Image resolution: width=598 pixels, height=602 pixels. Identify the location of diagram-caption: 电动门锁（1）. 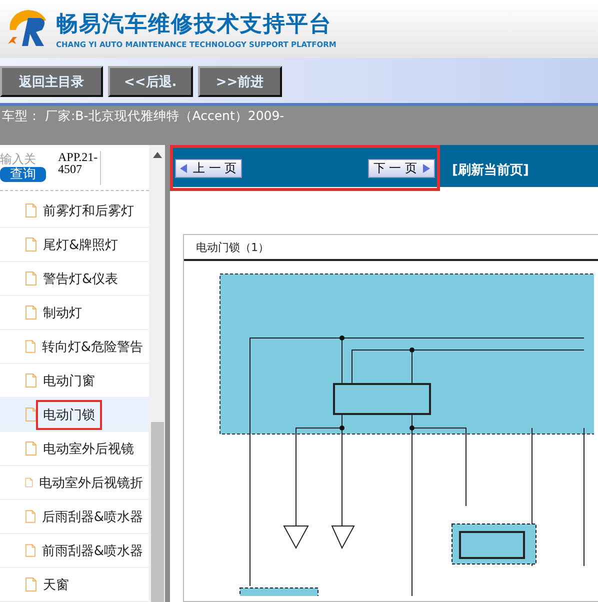
(391, 248).